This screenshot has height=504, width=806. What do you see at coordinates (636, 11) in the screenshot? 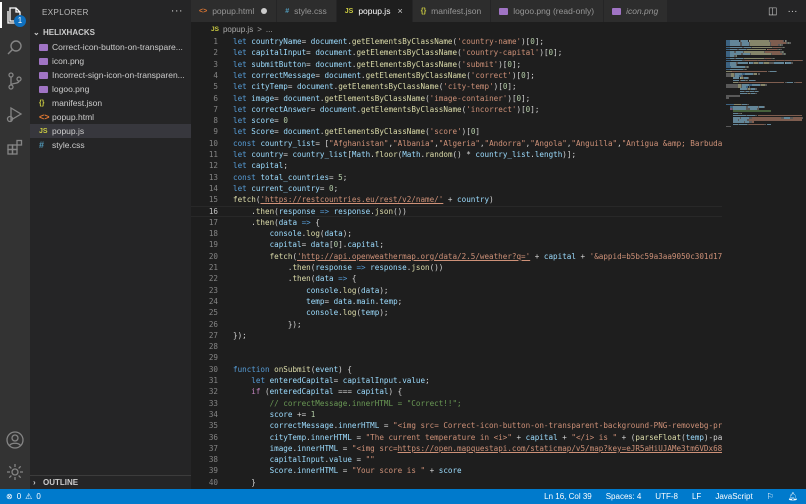
I see `tab-icon-png: icon.png` at bounding box center [636, 11].